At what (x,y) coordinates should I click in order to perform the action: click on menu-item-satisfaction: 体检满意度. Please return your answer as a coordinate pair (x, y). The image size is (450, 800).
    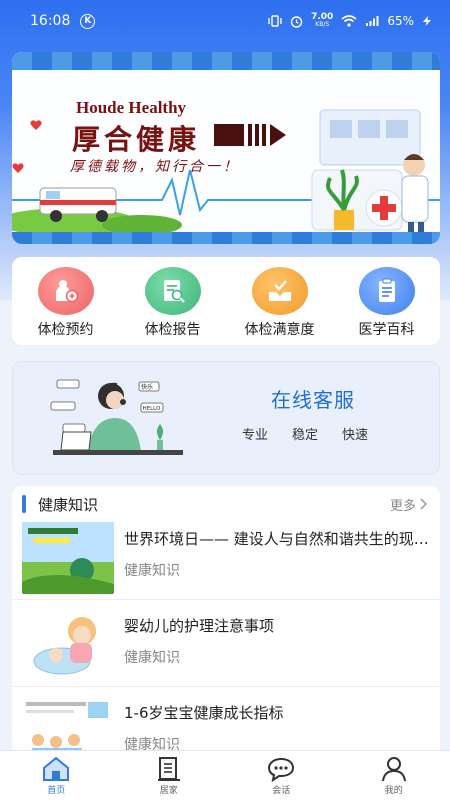
    Looking at the image, I should click on (279, 301).